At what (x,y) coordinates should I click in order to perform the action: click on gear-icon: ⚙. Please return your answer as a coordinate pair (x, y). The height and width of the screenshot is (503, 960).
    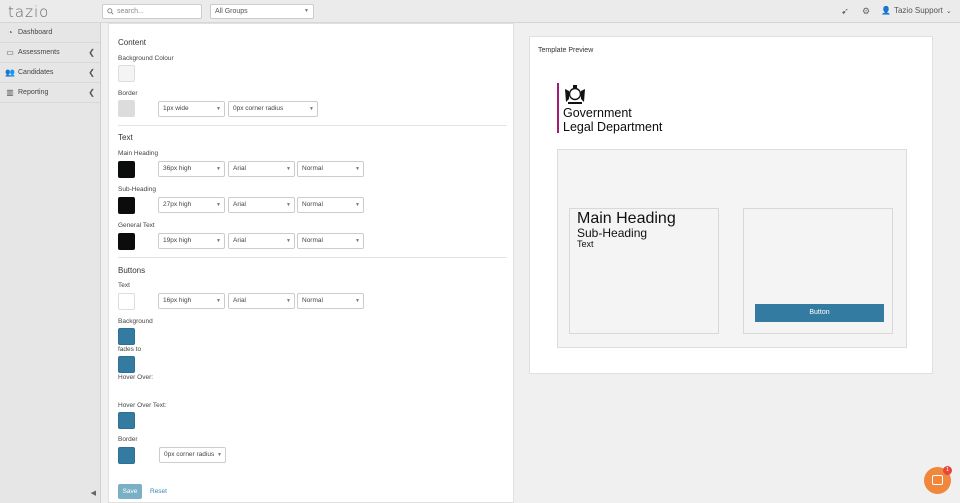
    Looking at the image, I should click on (866, 11).